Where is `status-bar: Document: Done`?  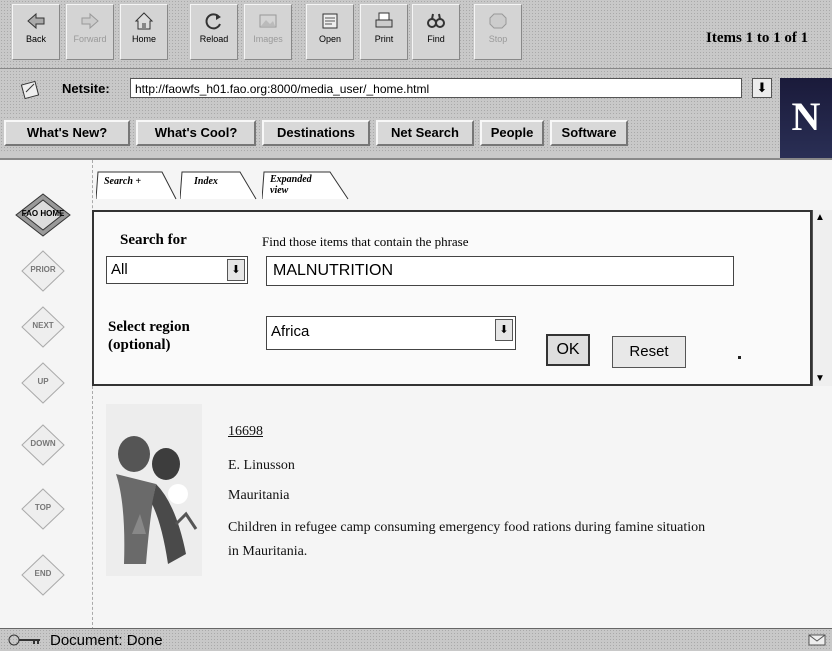
status-bar: Document: Done is located at coordinates (416, 639).